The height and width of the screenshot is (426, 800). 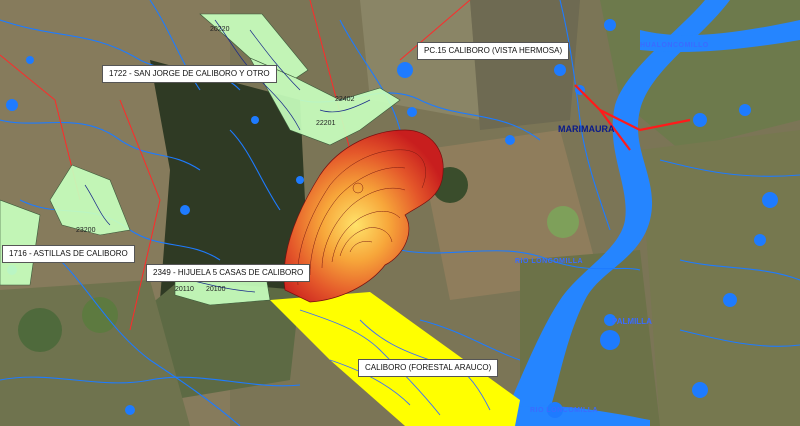 What do you see at coordinates (428, 368) in the screenshot?
I see `property-label-forestal: CALIBORO (FORESTAL ARAUCO)` at bounding box center [428, 368].